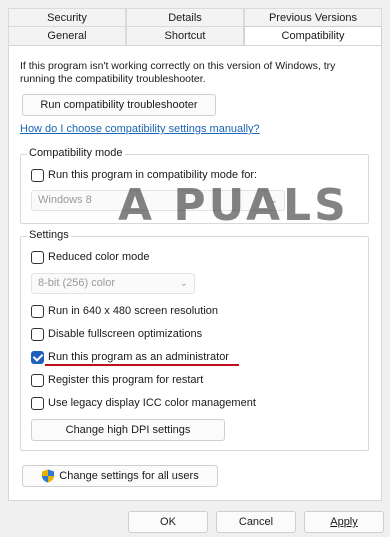  Describe the element at coordinates (138, 357) in the screenshot. I see `run-admin-label: Run this program as an administrator` at that location.